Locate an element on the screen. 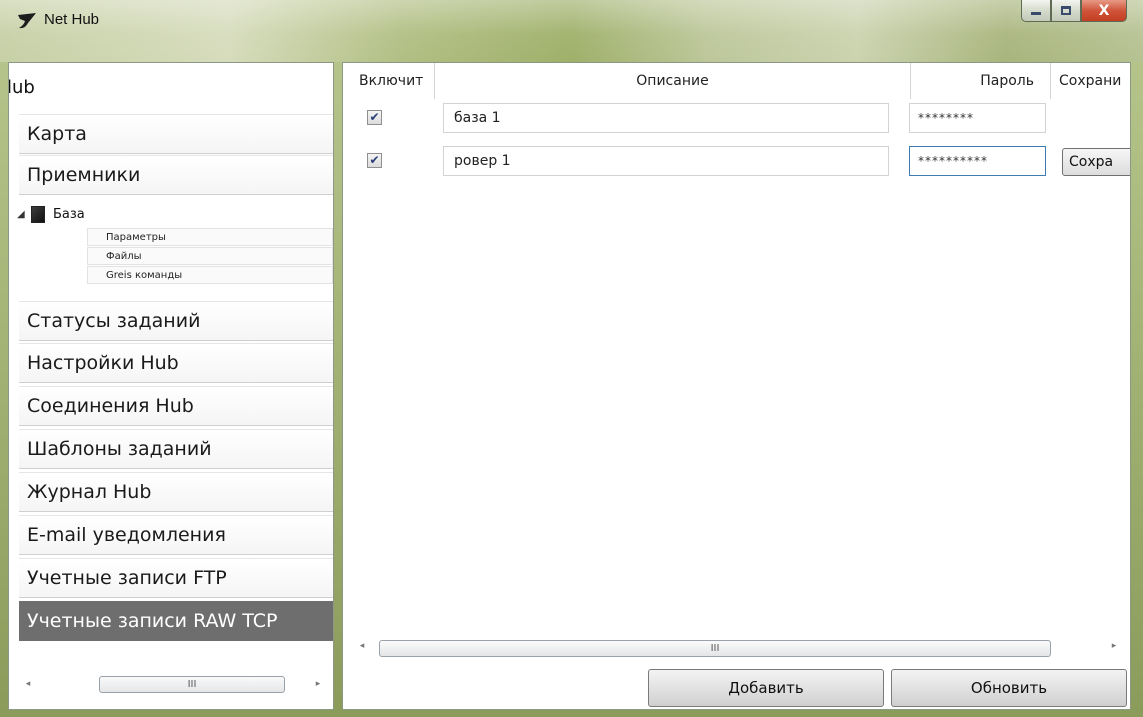  column-header-save: Сохрани is located at coordinates (1090, 81).